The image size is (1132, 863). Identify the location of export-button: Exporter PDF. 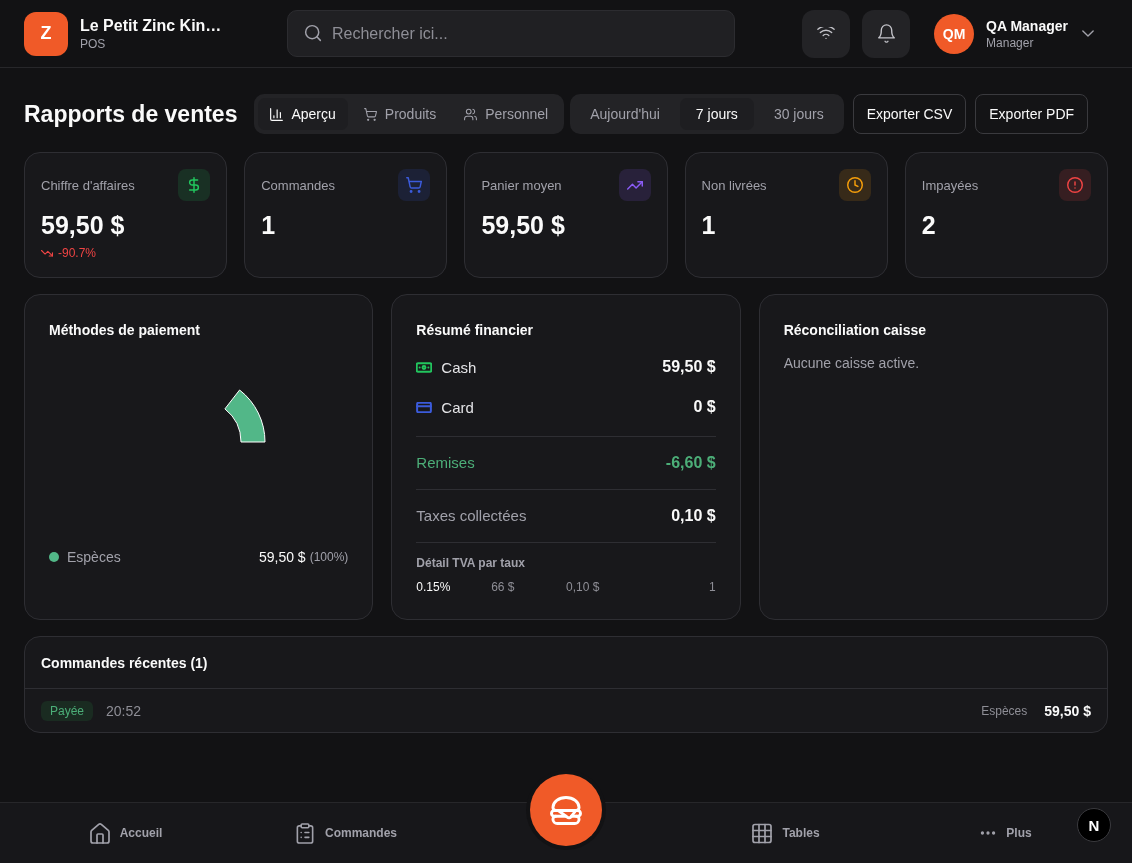
(1032, 114).